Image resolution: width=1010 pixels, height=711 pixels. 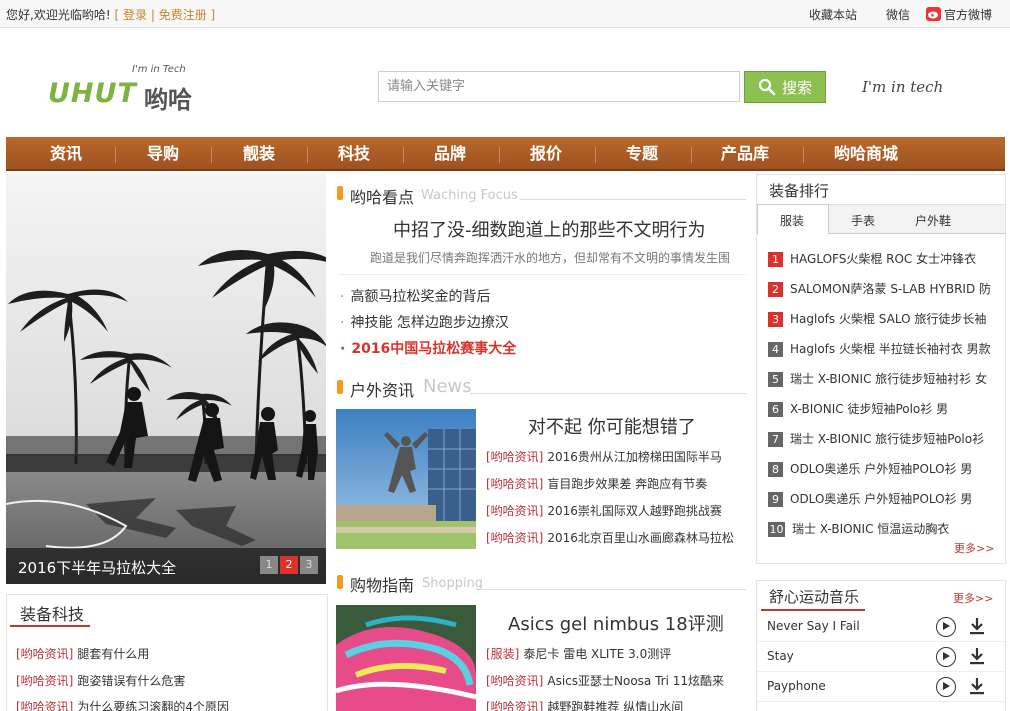 What do you see at coordinates (870, 529) in the screenshot?
I see `ranking-item-text: 瑞士 X-BIONIC 恒温运动胸衣` at bounding box center [870, 529].